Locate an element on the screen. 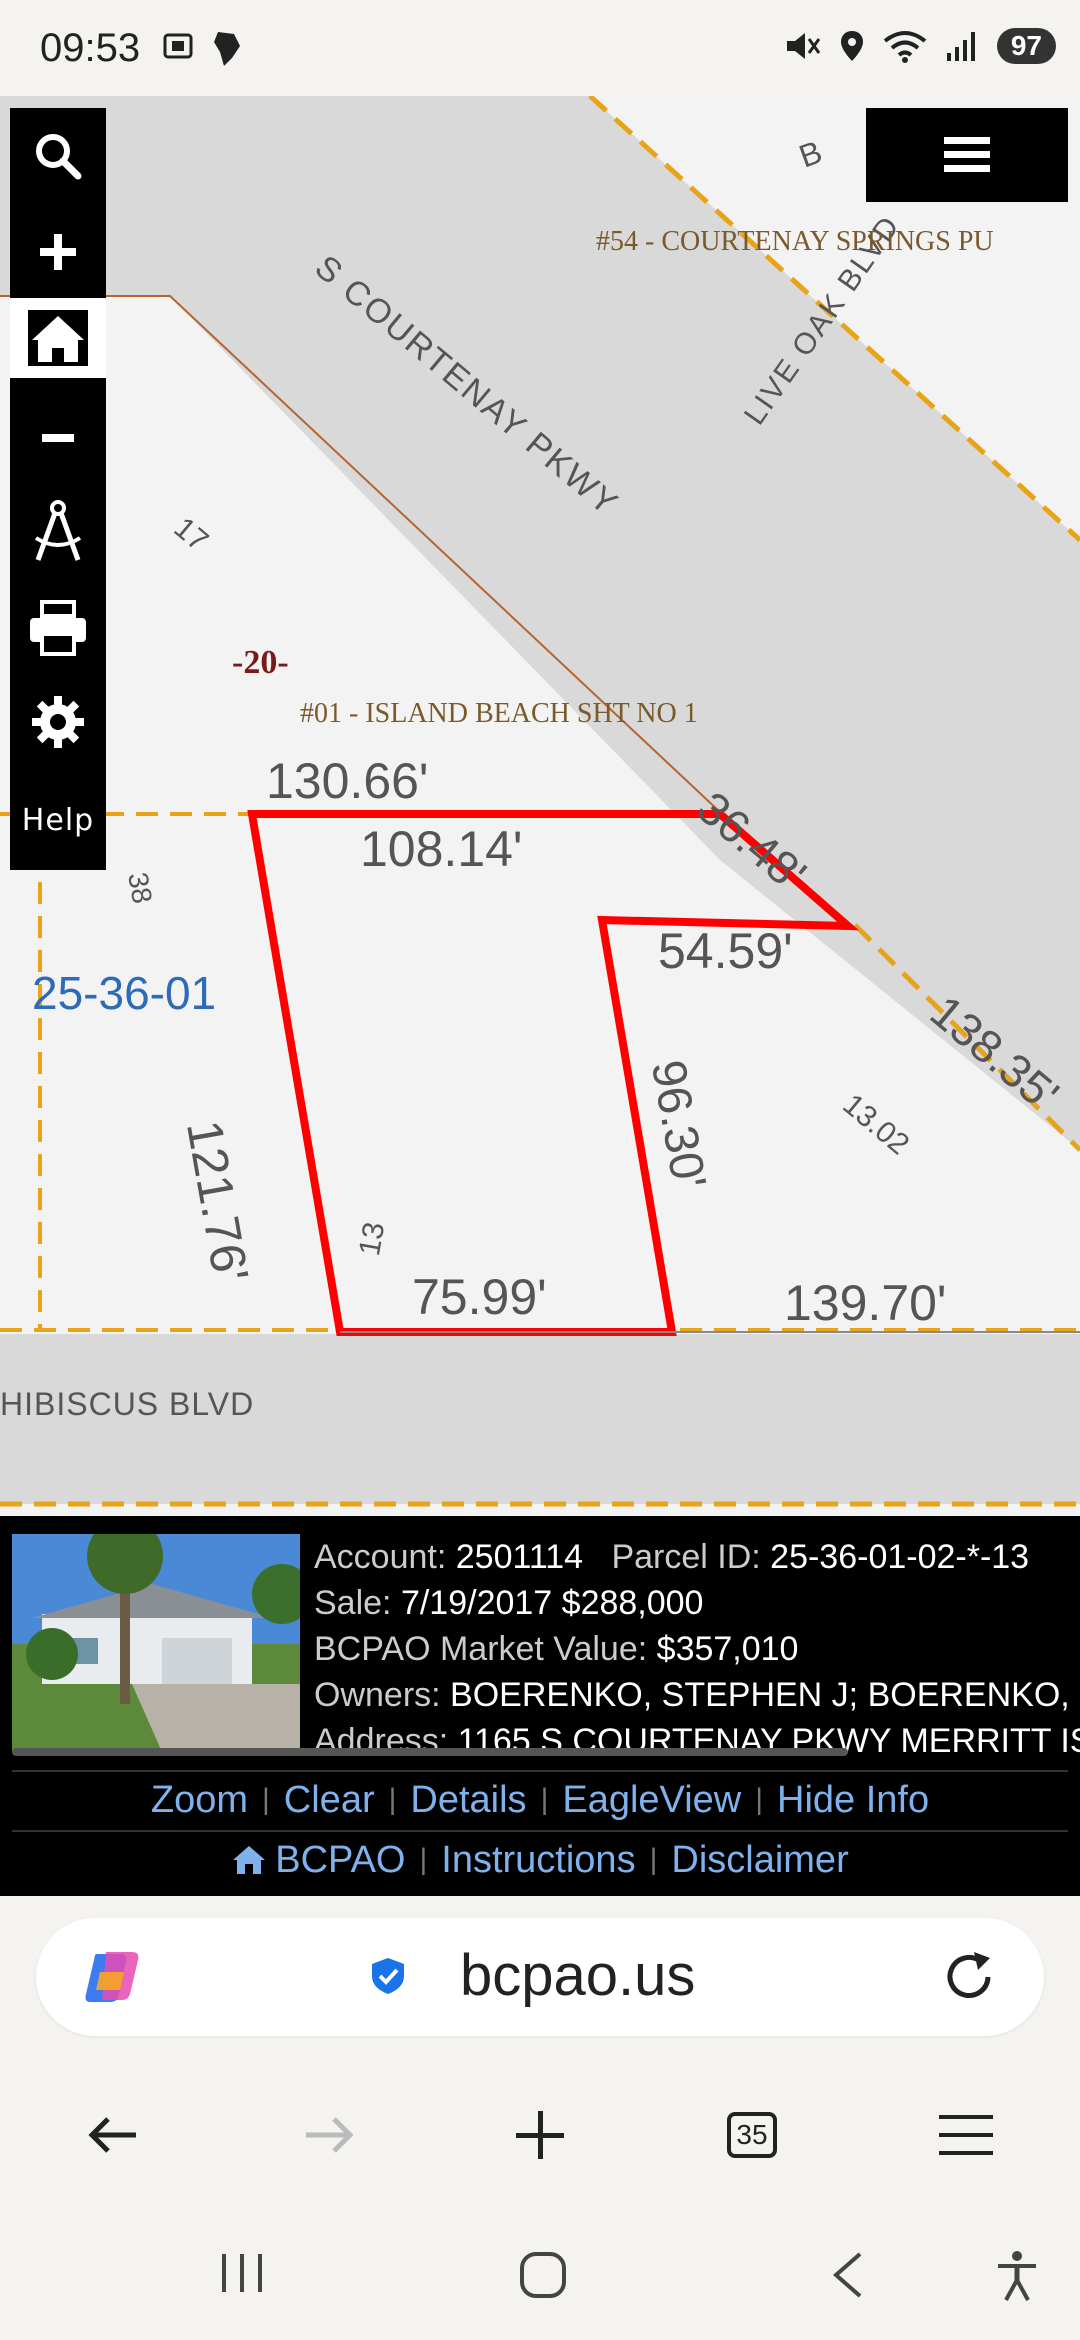 The image size is (1080, 2340). url-text: bcpao.us is located at coordinates (578, 1975).